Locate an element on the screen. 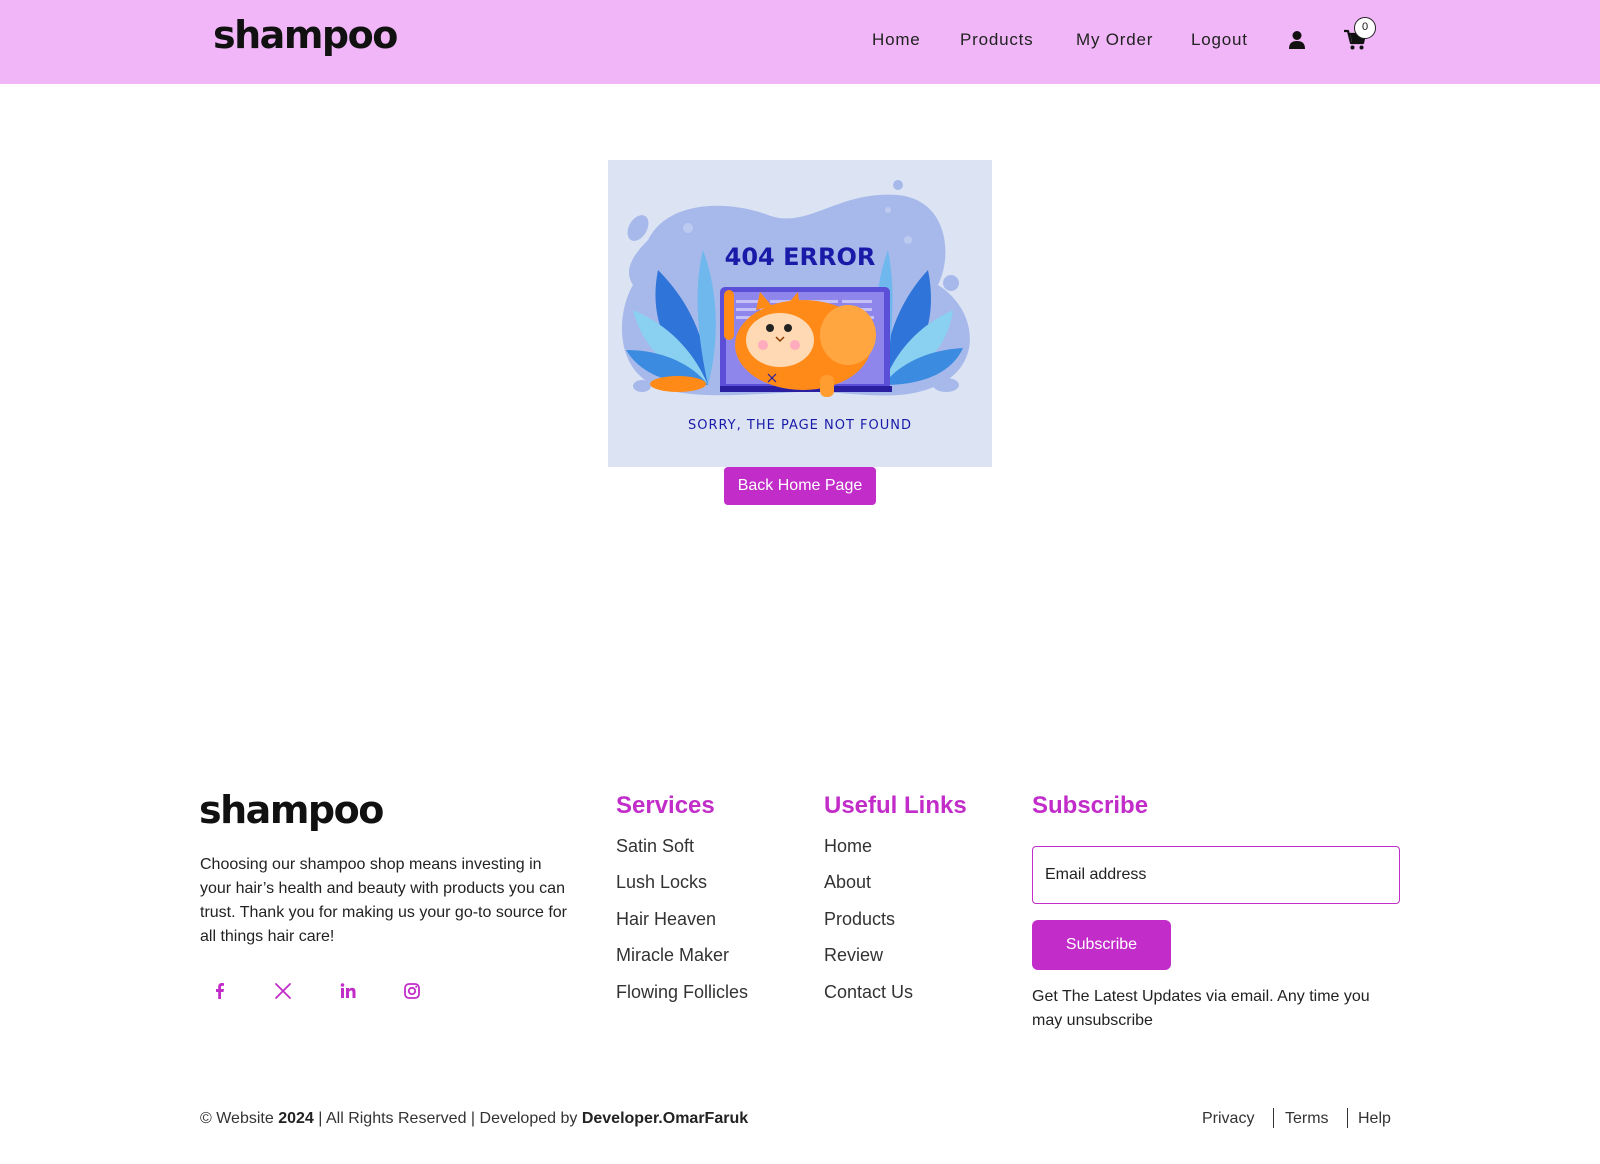 The image size is (1600, 1164). user-icon is located at coordinates (1297, 42).